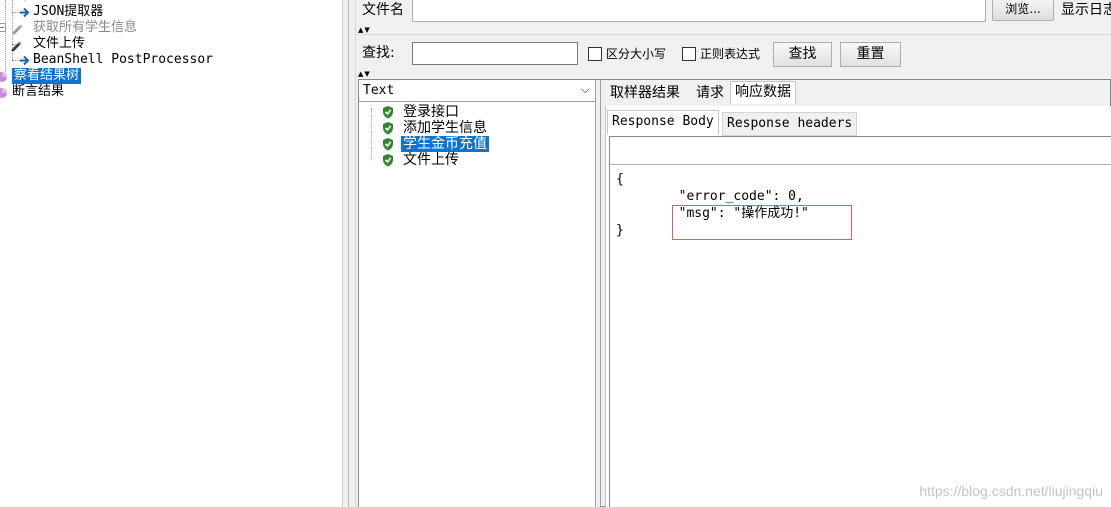  I want to click on json-line: }, so click(620, 230).